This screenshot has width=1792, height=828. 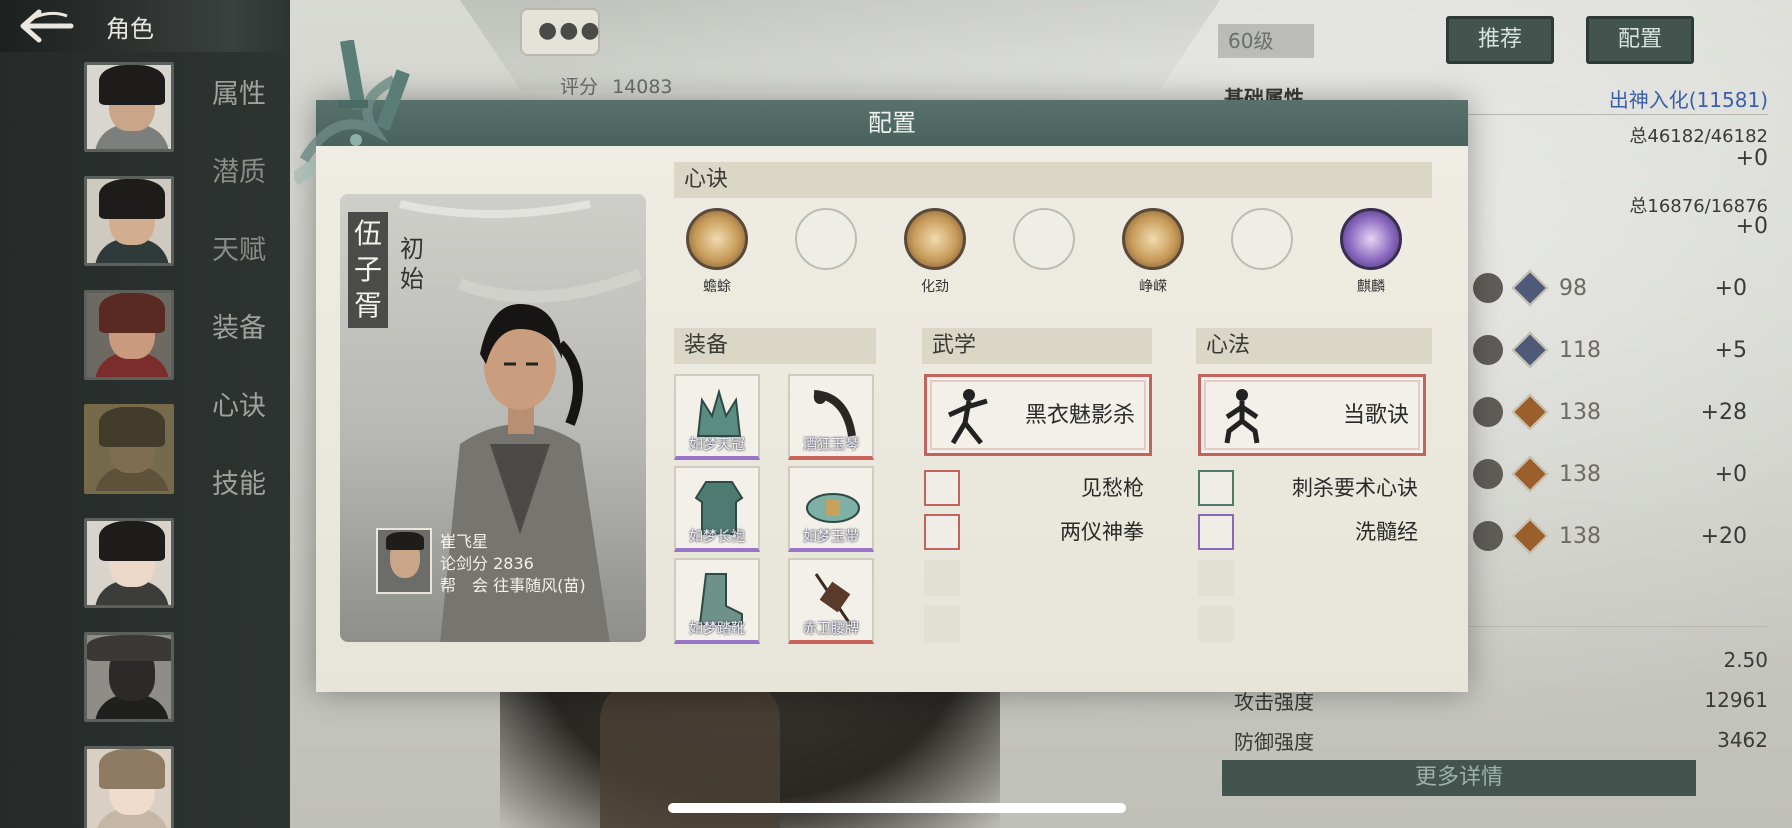 I want to click on equip-slot-boots: 如梦踏靴, so click(x=717, y=601).